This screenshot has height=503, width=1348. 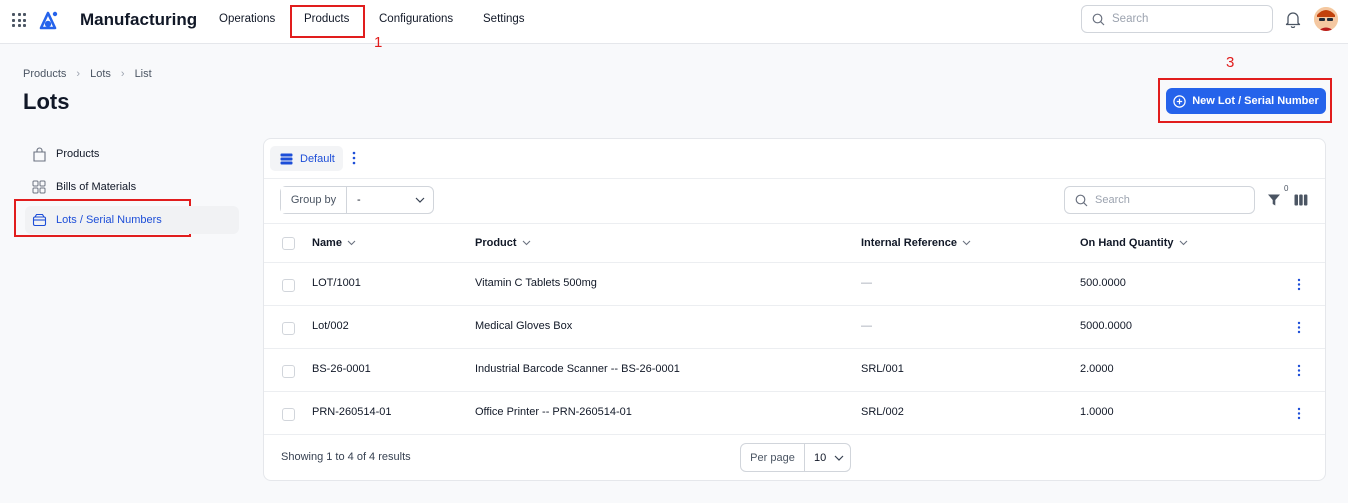 What do you see at coordinates (1177, 19) in the screenshot?
I see `global-search-input: Search` at bounding box center [1177, 19].